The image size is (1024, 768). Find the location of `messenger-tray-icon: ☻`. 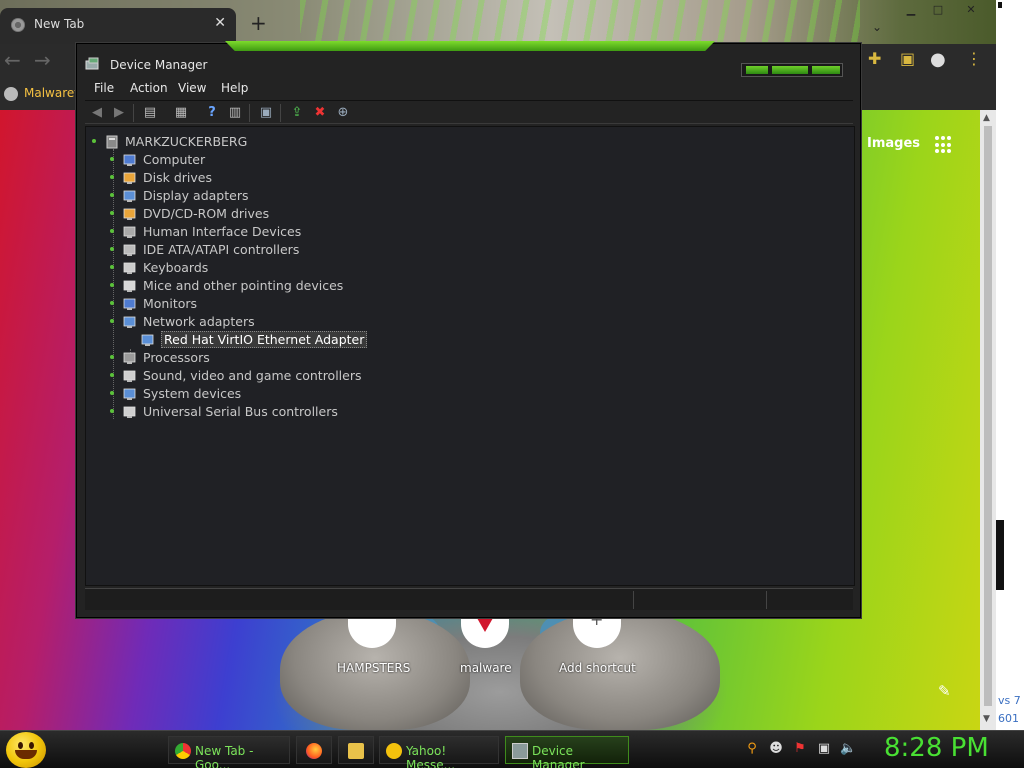

messenger-tray-icon: ☻ is located at coordinates (776, 749).